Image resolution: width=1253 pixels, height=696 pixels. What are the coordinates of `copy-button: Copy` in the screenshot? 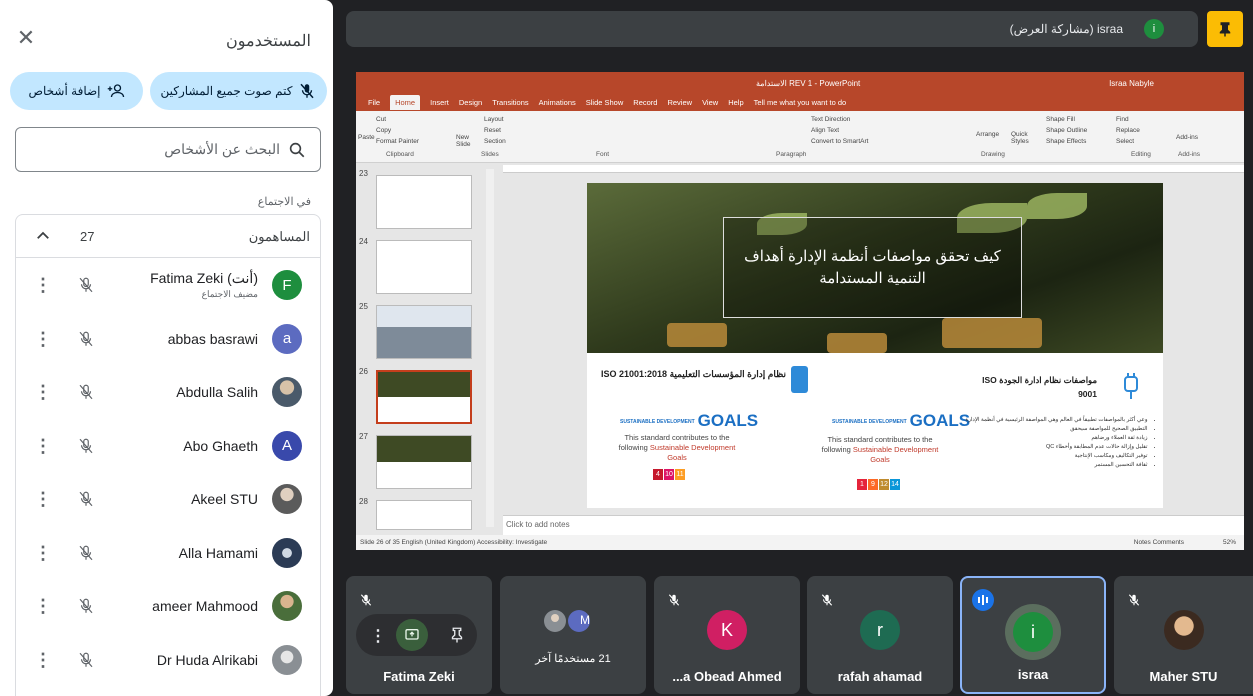 It's located at (383, 130).